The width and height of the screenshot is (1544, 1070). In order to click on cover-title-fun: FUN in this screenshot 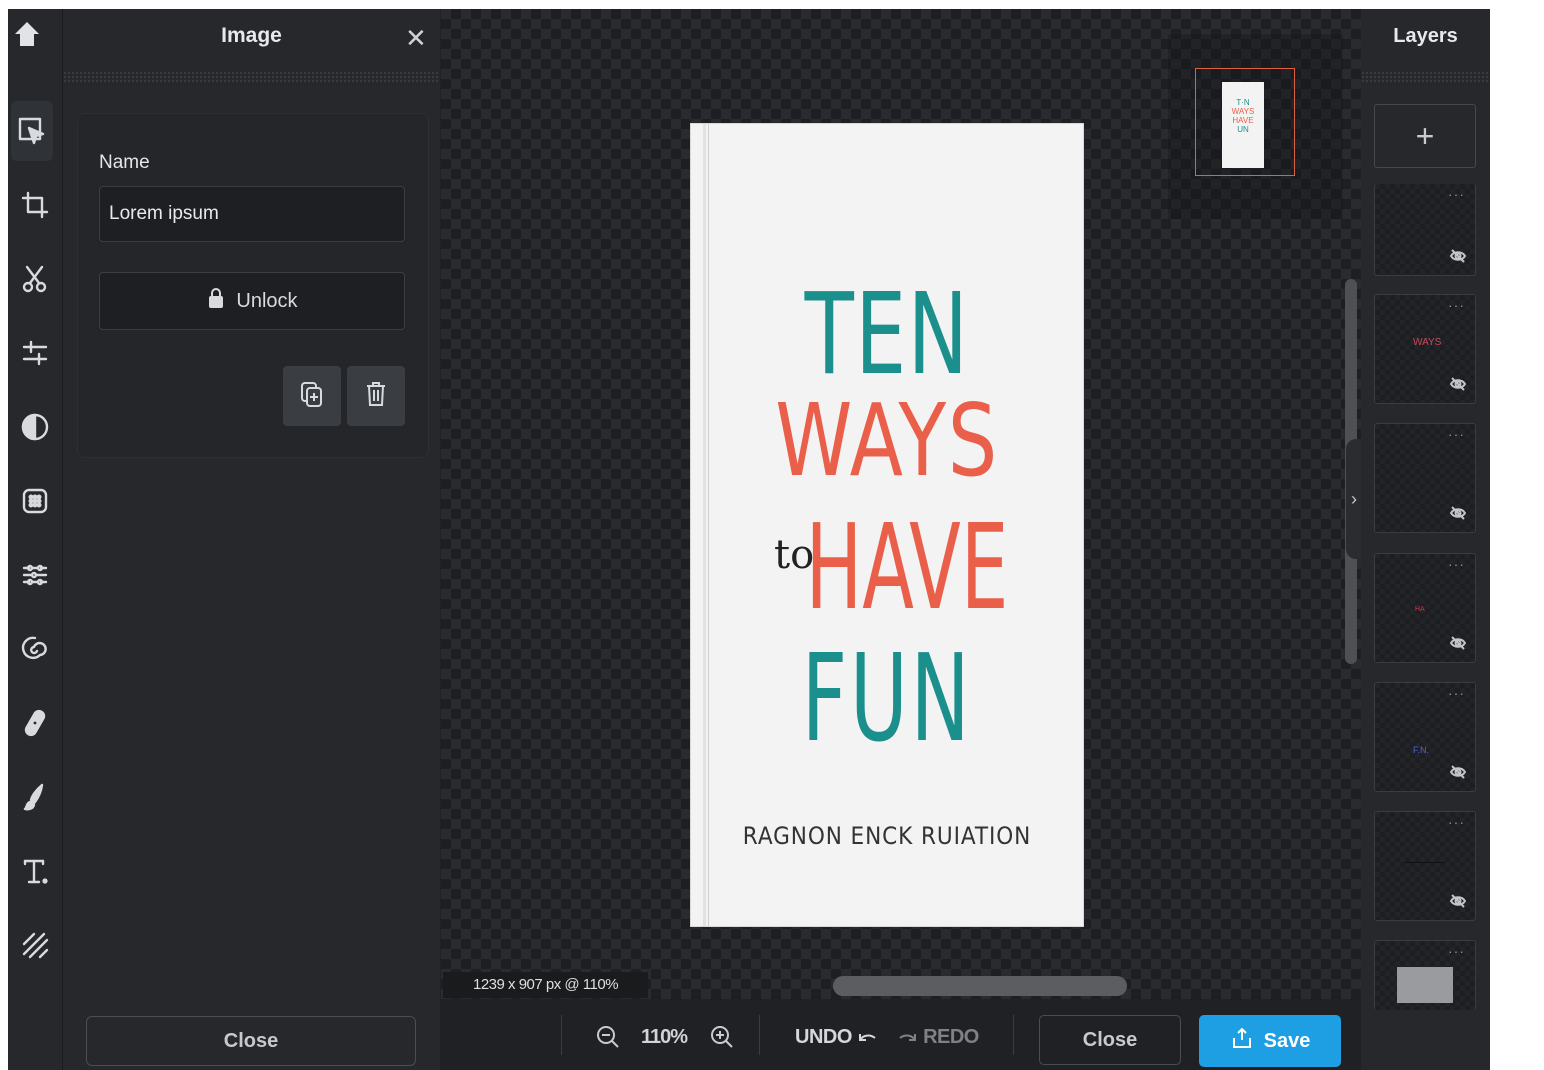, I will do `click(887, 699)`.